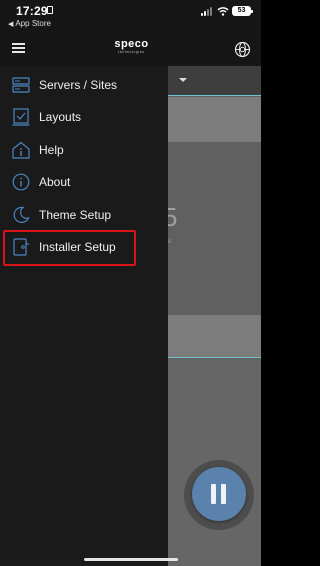  What do you see at coordinates (75, 215) in the screenshot?
I see `menu-item-label: Theme Setup` at bounding box center [75, 215].